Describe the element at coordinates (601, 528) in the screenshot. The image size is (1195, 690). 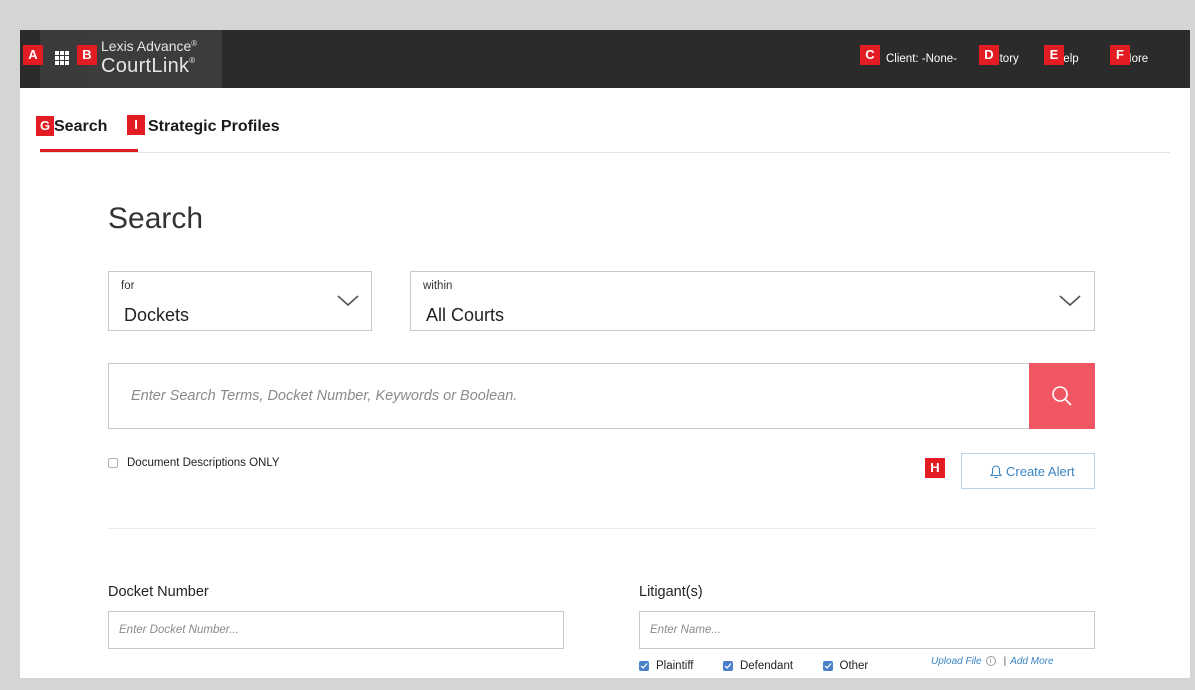
I see `section-divider` at that location.